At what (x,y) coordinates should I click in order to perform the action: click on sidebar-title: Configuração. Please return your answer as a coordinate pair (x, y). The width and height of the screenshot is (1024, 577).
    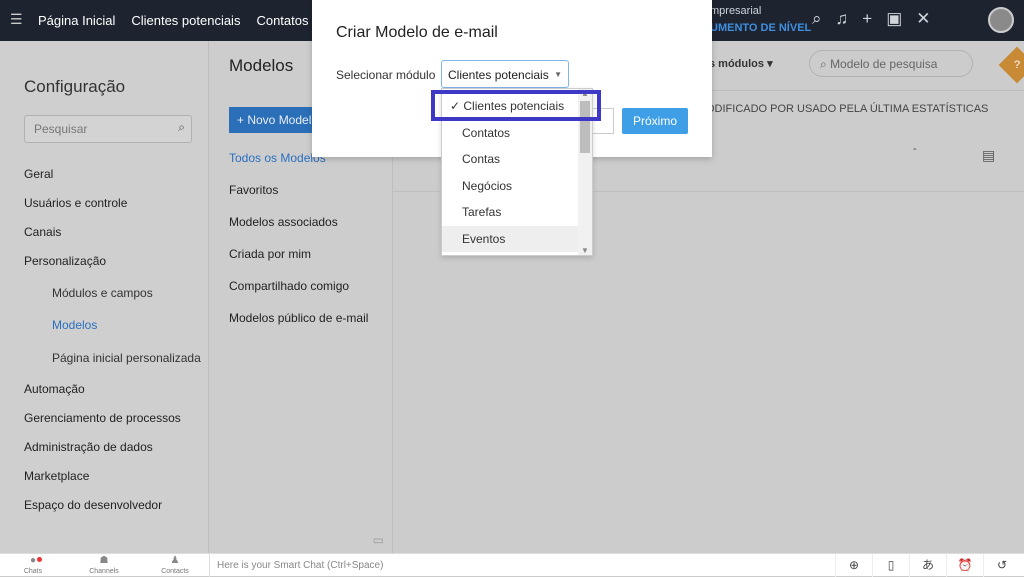
    Looking at the image, I should click on (75, 86).